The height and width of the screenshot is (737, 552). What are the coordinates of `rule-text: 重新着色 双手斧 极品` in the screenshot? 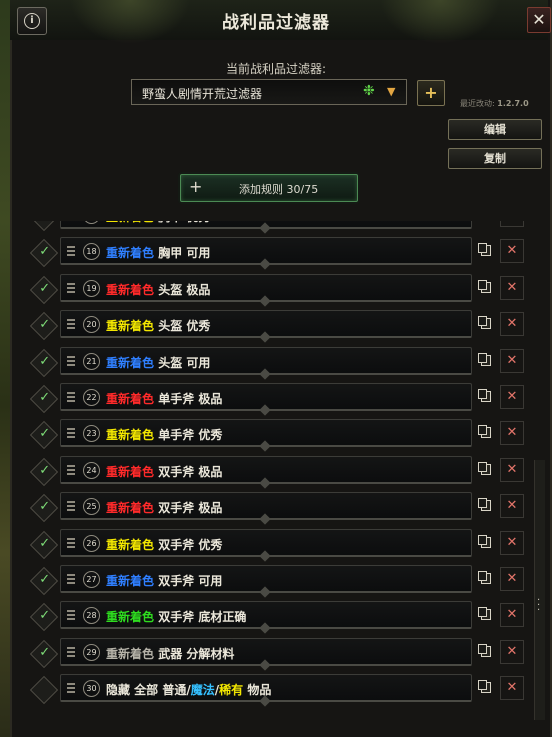 It's located at (164, 471).